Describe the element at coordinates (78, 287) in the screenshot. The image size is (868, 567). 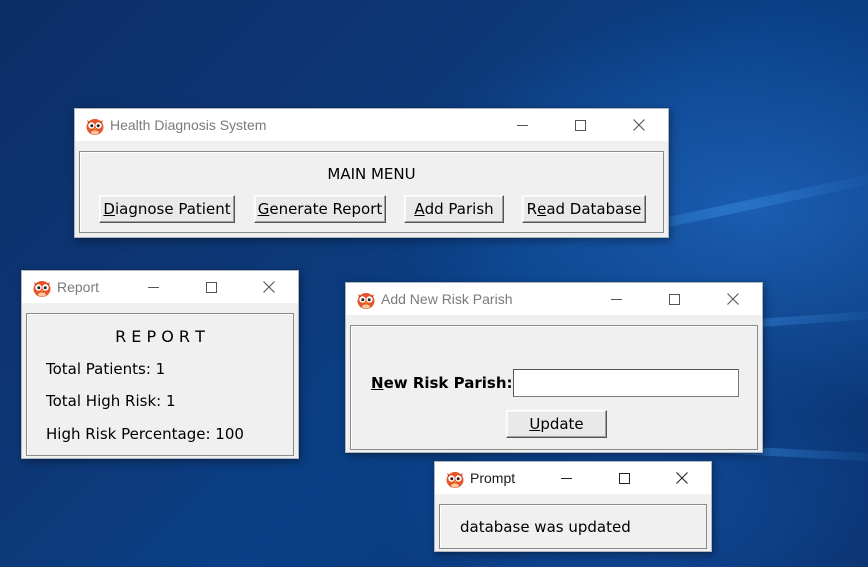
I see `window-title: Report` at that location.